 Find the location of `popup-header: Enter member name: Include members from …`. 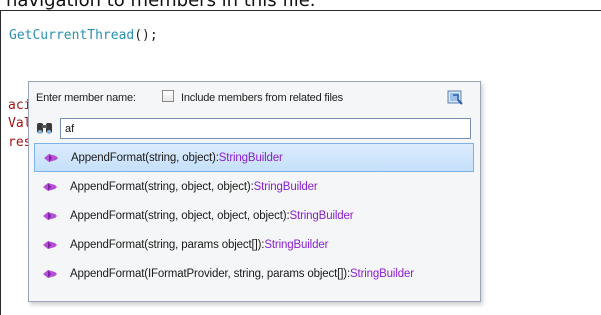

popup-header: Enter member name: Include members from … is located at coordinates (254, 98).